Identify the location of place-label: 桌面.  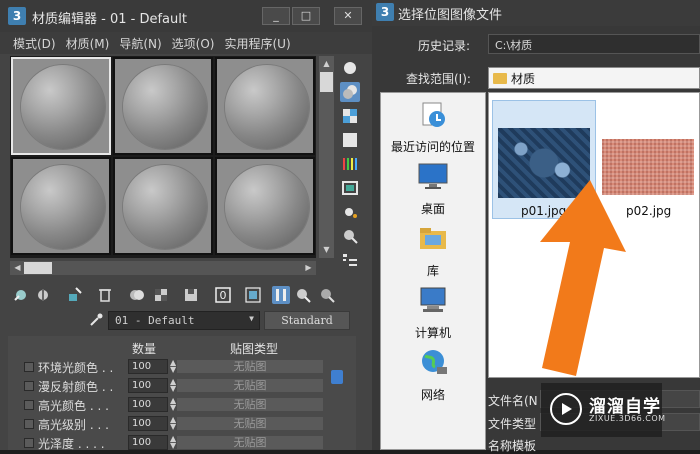
(432, 209).